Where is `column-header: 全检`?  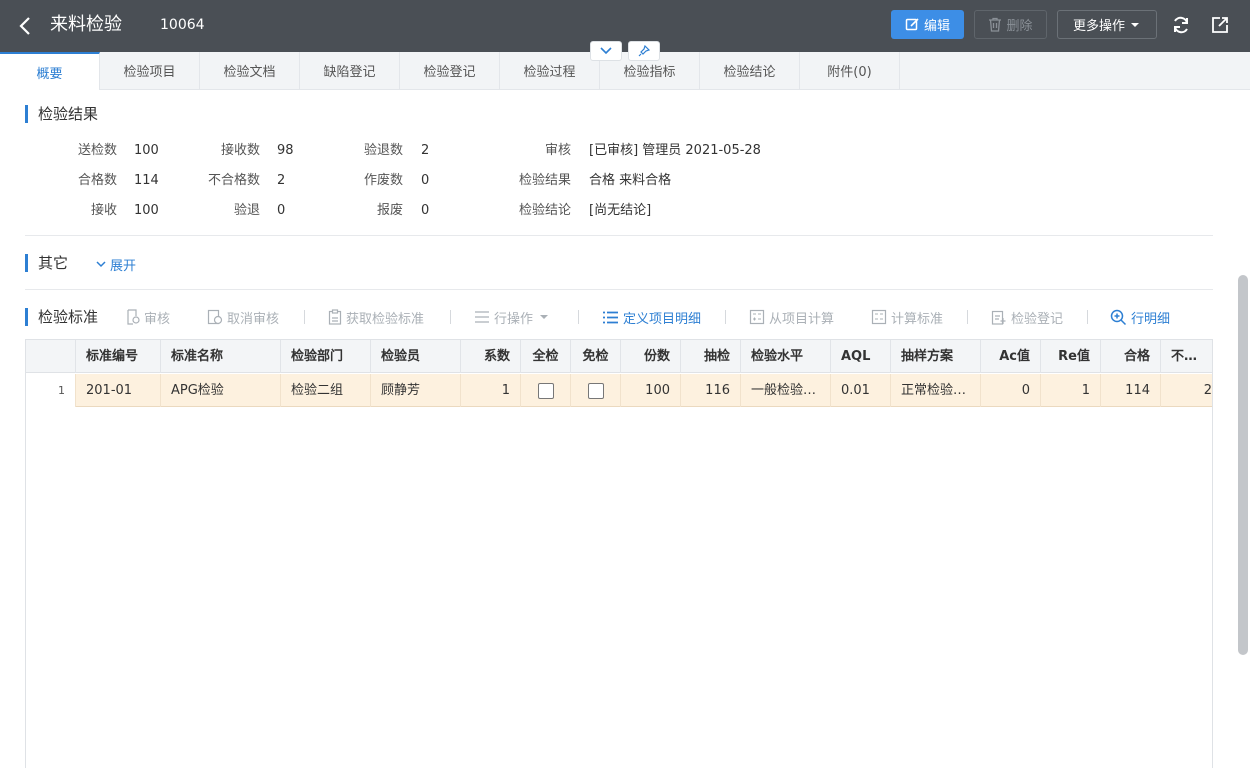
column-header: 全检 is located at coordinates (546, 356).